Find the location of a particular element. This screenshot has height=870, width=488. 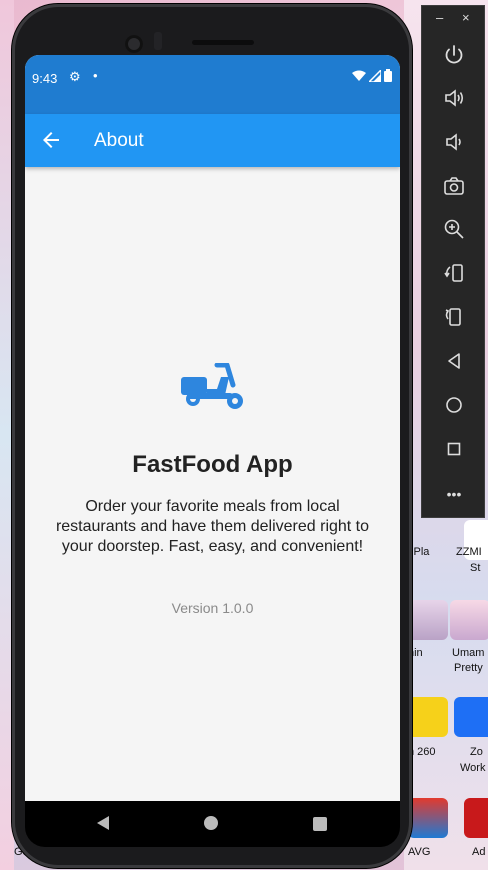

circle-home-icon is located at coordinates (454, 405).